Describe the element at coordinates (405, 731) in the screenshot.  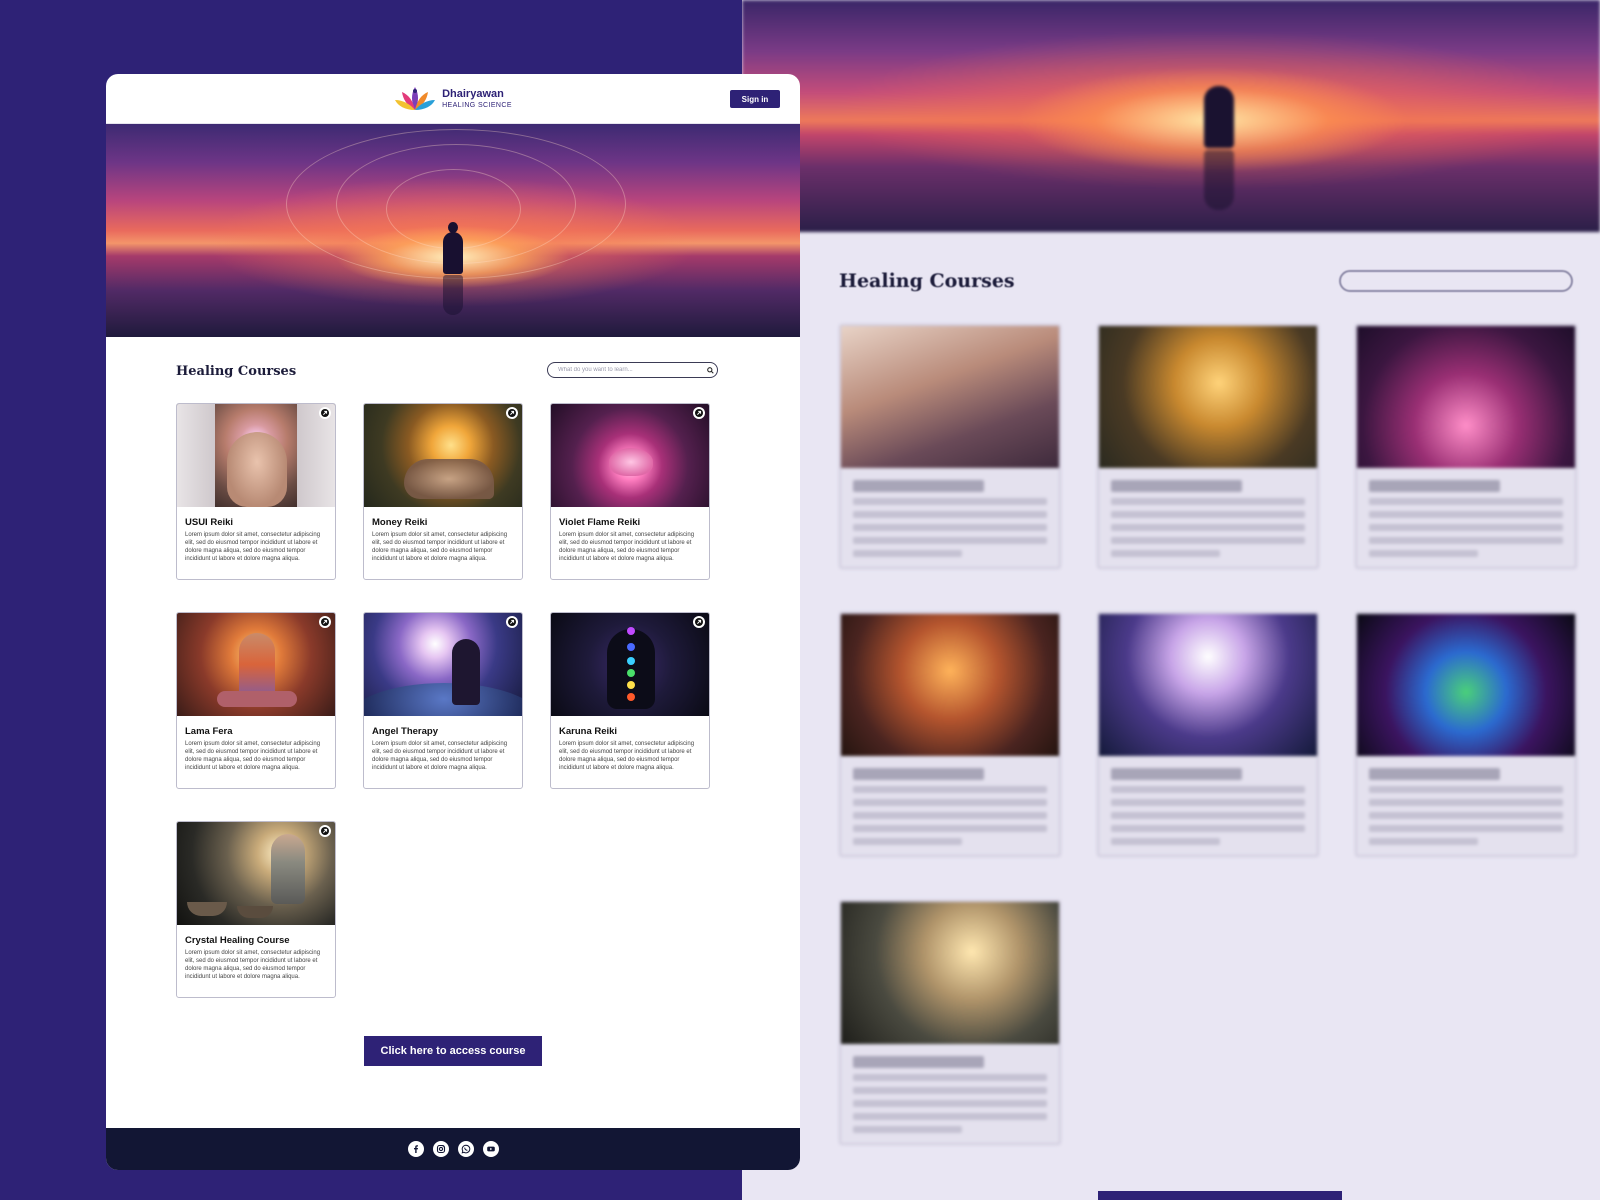
I see `course-name: Angel Therapy` at that location.